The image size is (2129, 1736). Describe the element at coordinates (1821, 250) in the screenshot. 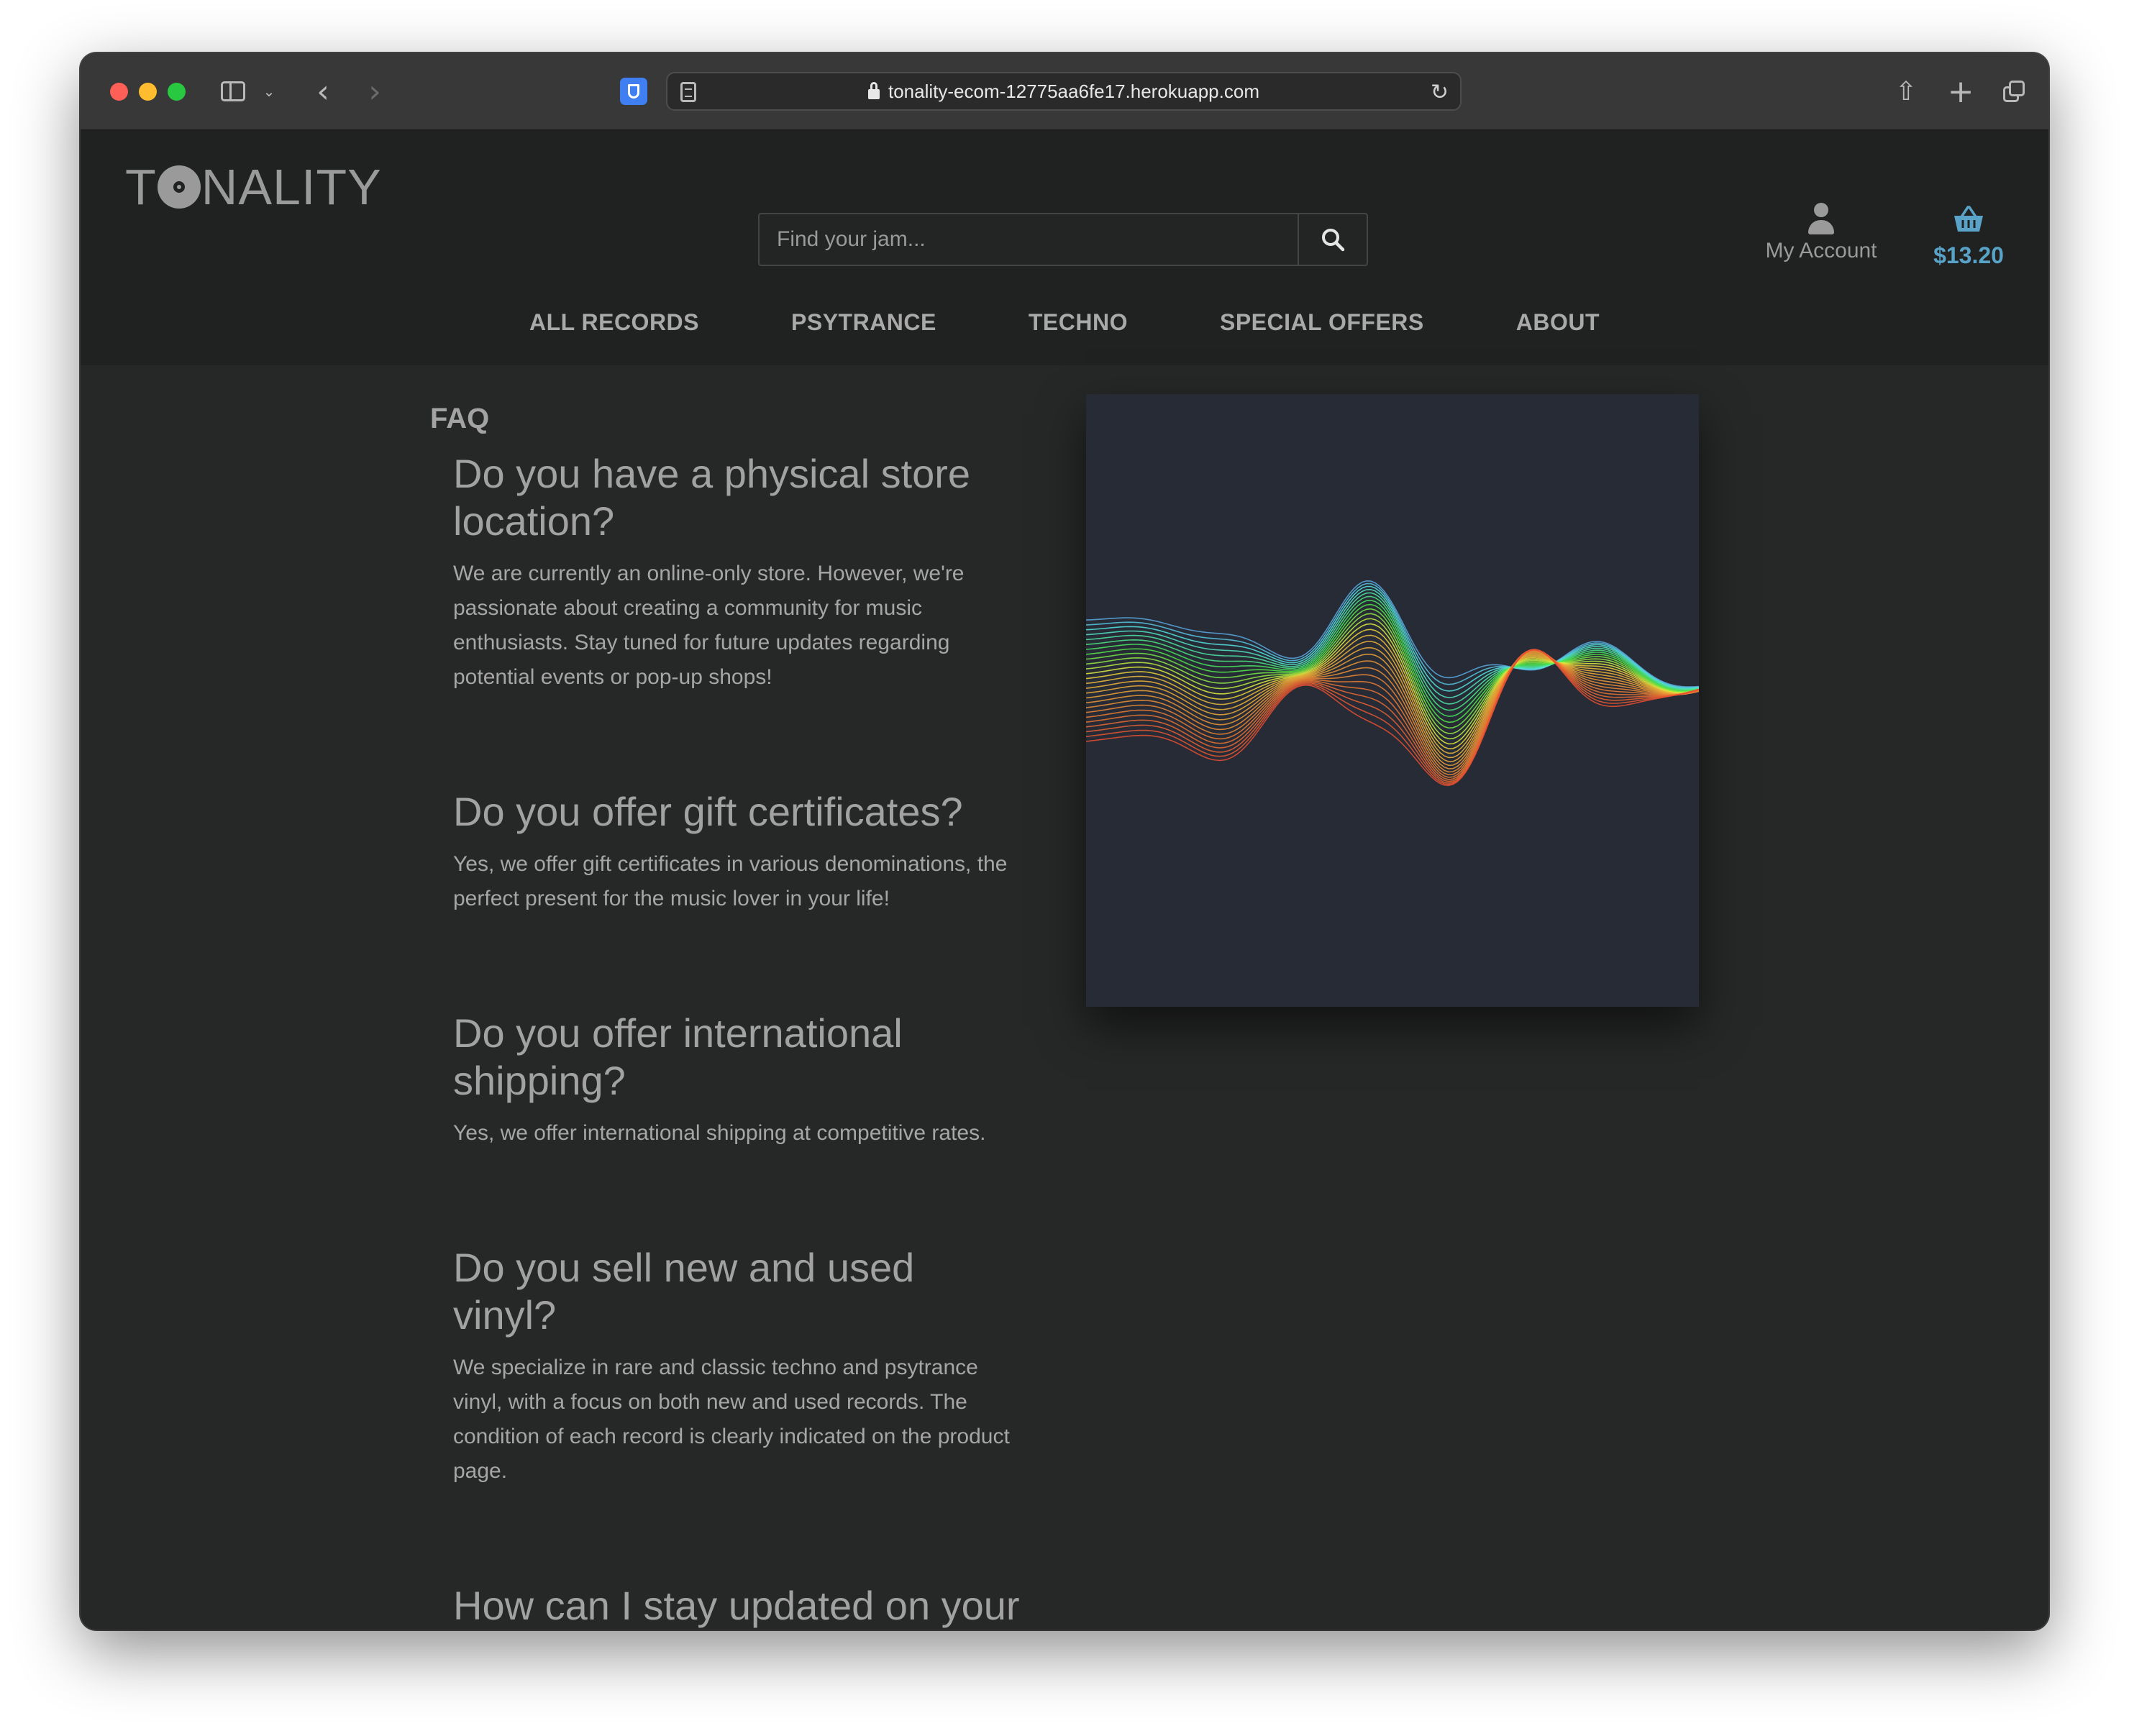

I see `account-label: My Account` at that location.